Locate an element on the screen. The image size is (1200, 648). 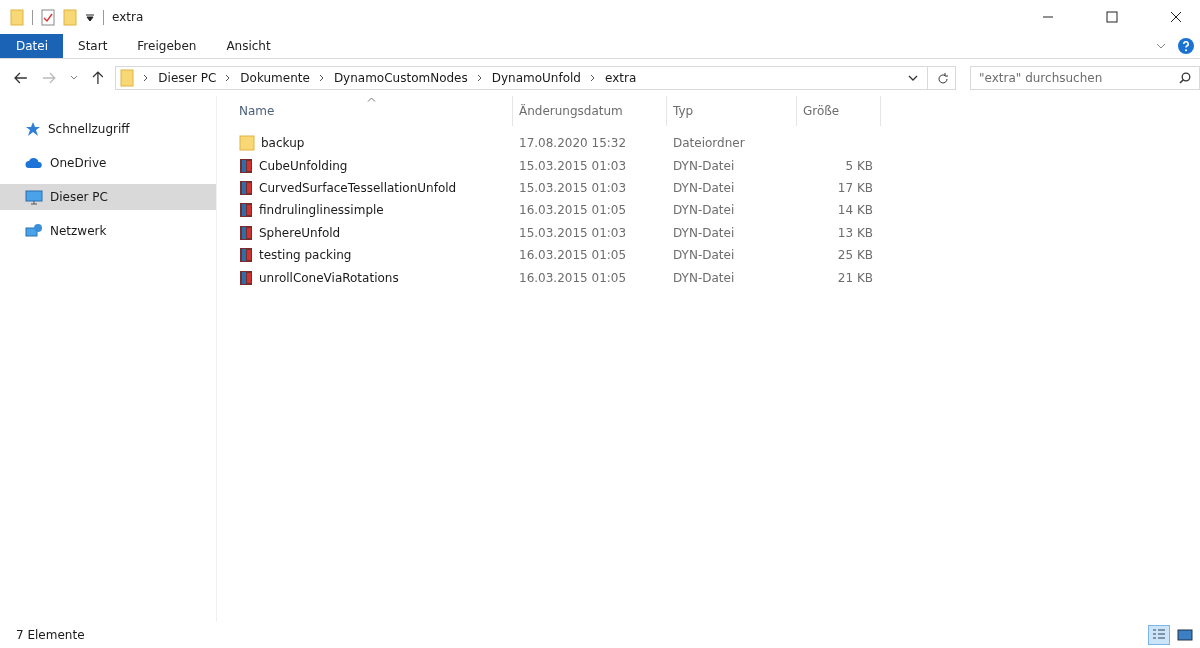
image-icon is located at coordinates (1185, 635).